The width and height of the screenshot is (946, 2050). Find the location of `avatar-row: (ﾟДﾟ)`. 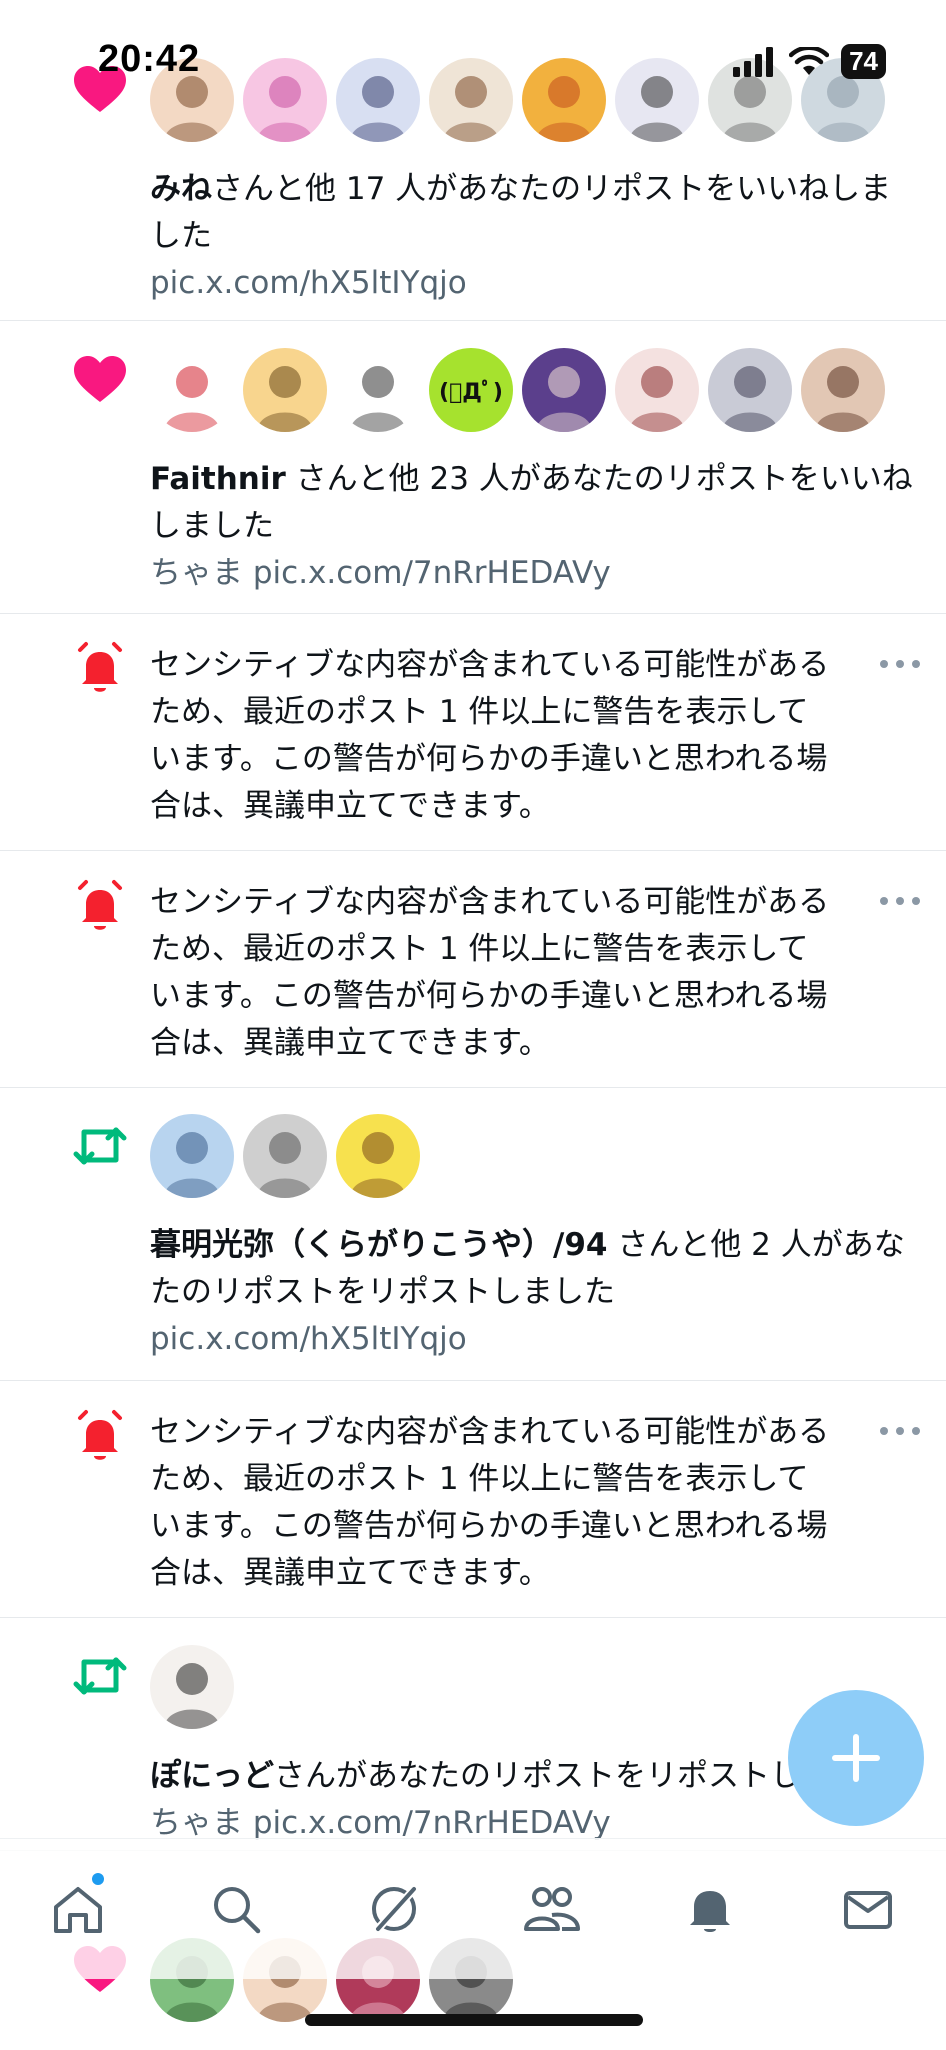

avatar-row: (ﾟДﾟ) is located at coordinates (535, 391).